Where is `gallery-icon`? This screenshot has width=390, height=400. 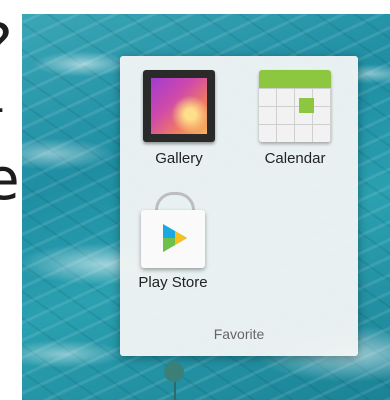 gallery-icon is located at coordinates (179, 106).